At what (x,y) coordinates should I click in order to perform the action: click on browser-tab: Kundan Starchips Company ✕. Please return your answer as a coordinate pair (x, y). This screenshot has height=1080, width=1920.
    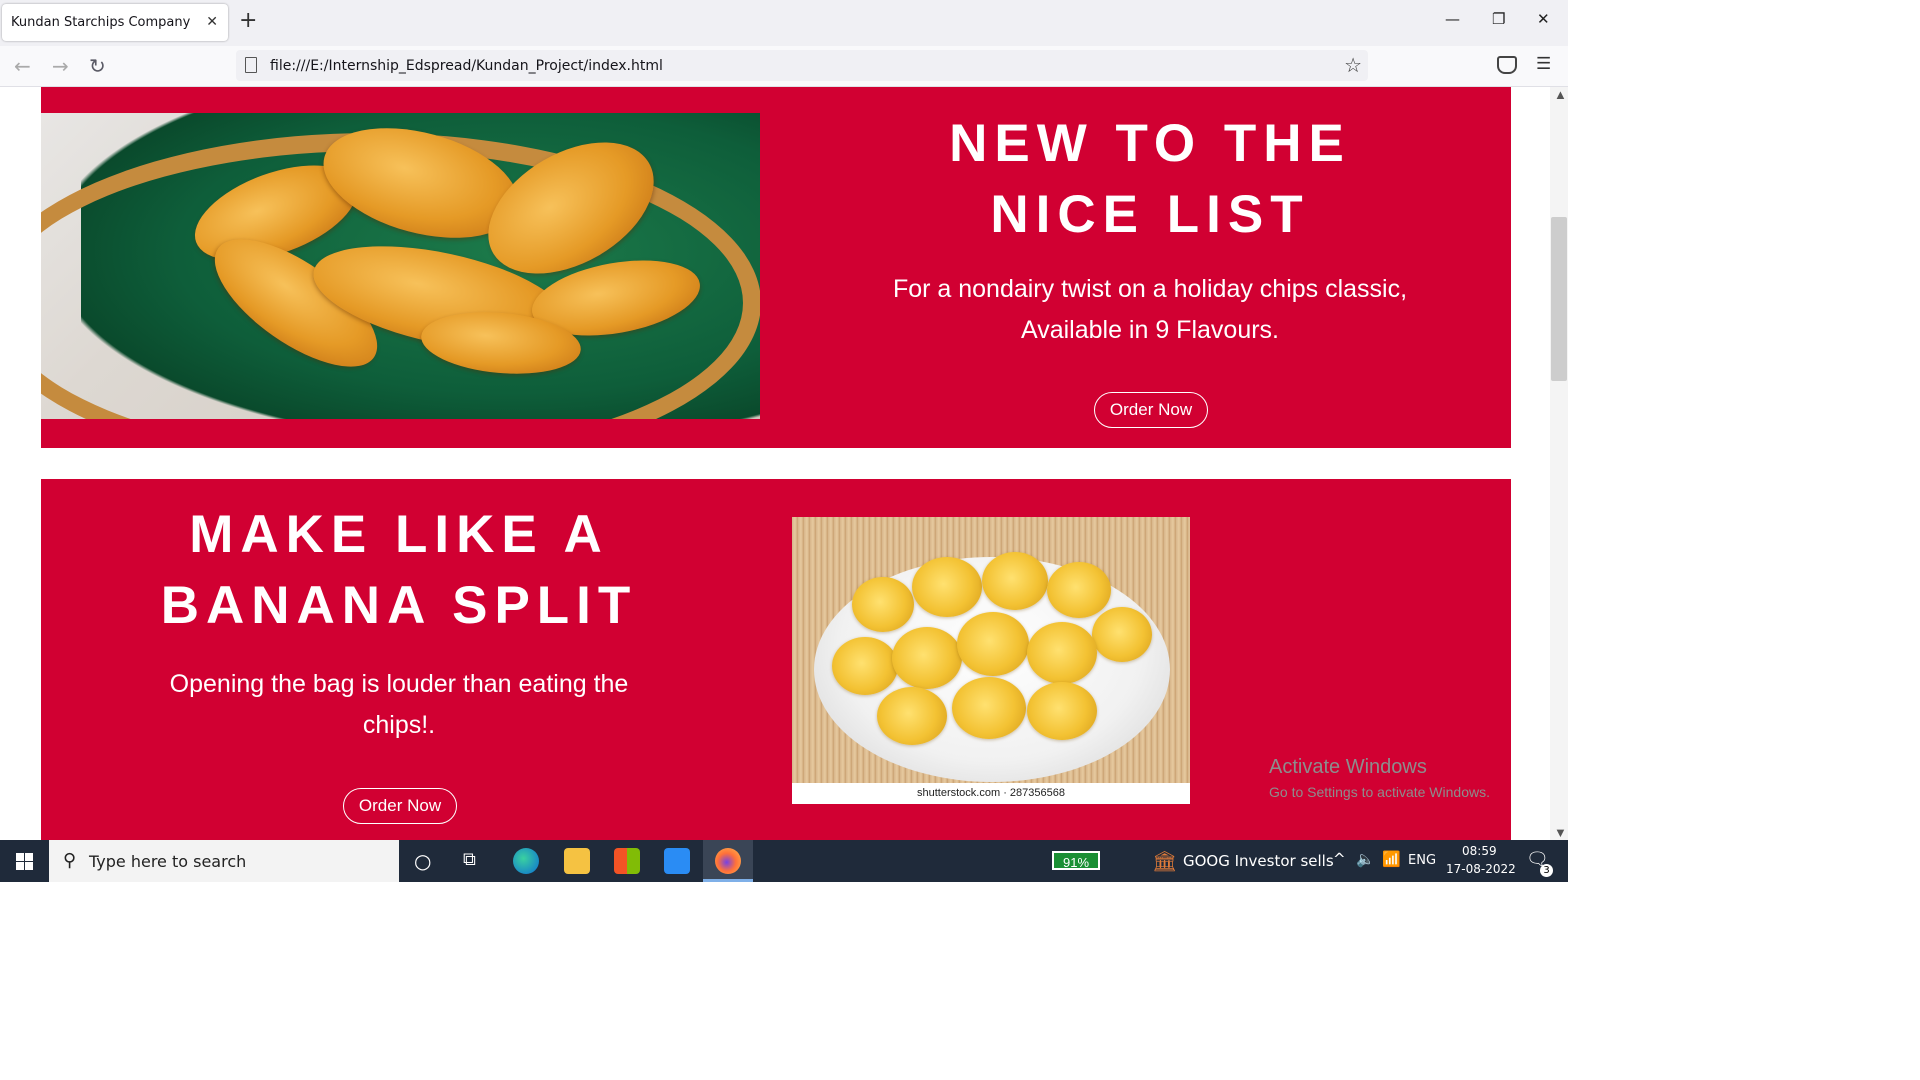
    Looking at the image, I should click on (115, 22).